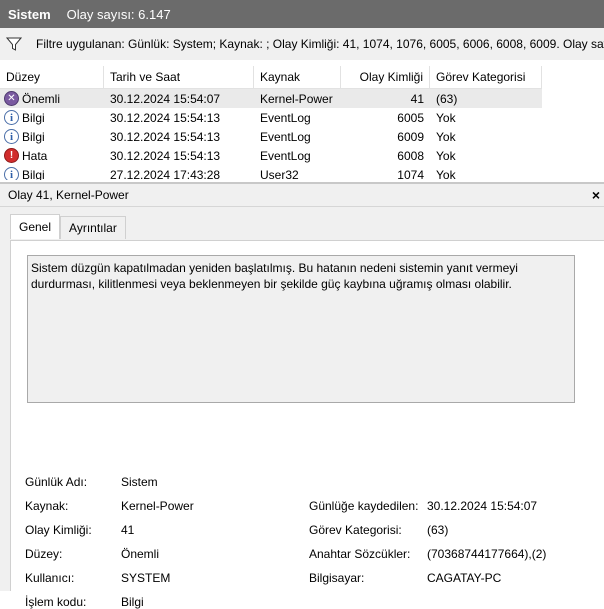 The height and width of the screenshot is (609, 604). I want to click on log-name-title: Sistem, so click(29, 14).